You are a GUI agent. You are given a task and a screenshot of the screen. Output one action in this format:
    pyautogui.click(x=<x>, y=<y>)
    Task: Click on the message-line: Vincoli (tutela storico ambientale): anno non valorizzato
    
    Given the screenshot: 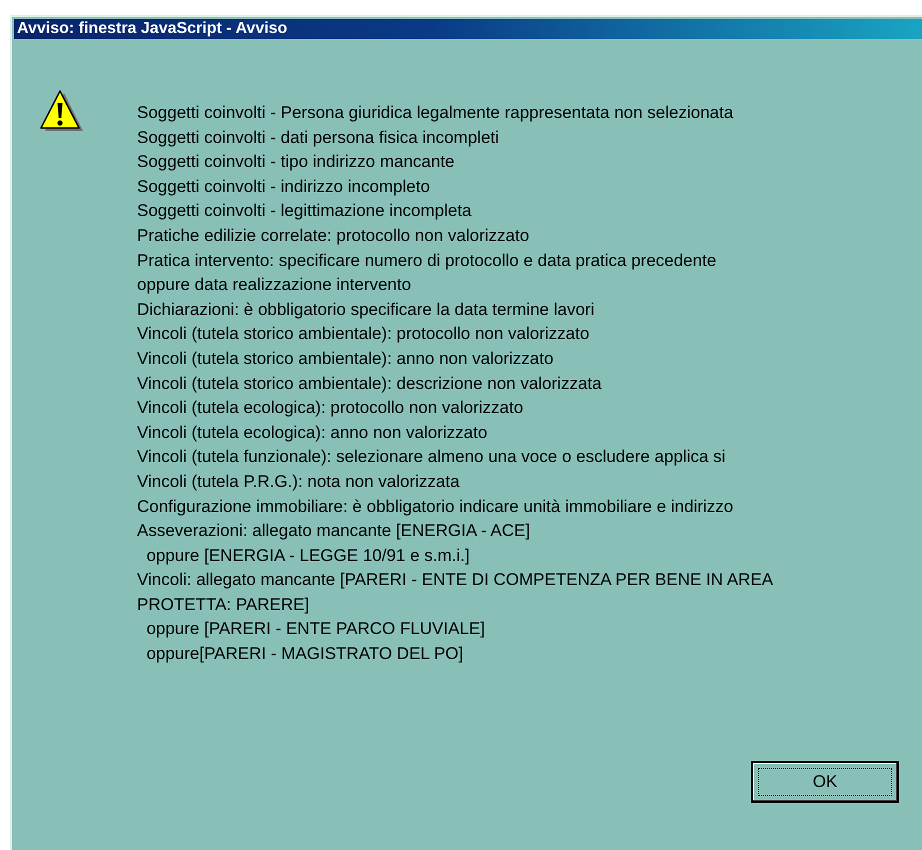 What is the action you would take?
    pyautogui.click(x=345, y=359)
    